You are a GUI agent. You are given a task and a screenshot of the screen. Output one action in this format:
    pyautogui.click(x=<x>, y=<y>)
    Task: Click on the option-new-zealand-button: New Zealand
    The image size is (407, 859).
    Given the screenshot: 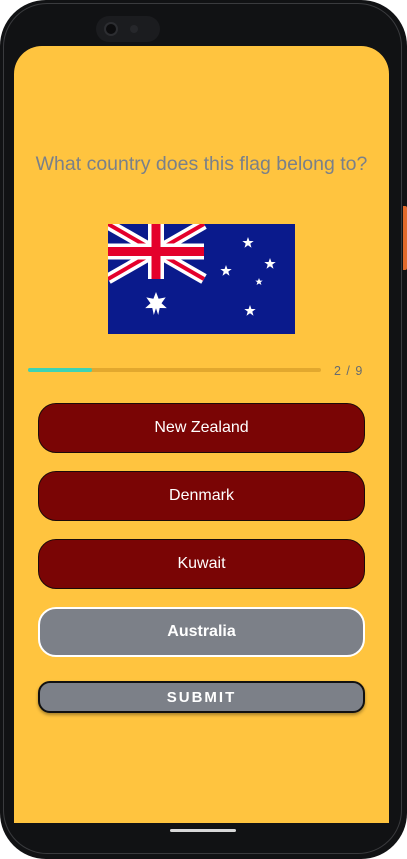 What is the action you would take?
    pyautogui.click(x=201, y=428)
    